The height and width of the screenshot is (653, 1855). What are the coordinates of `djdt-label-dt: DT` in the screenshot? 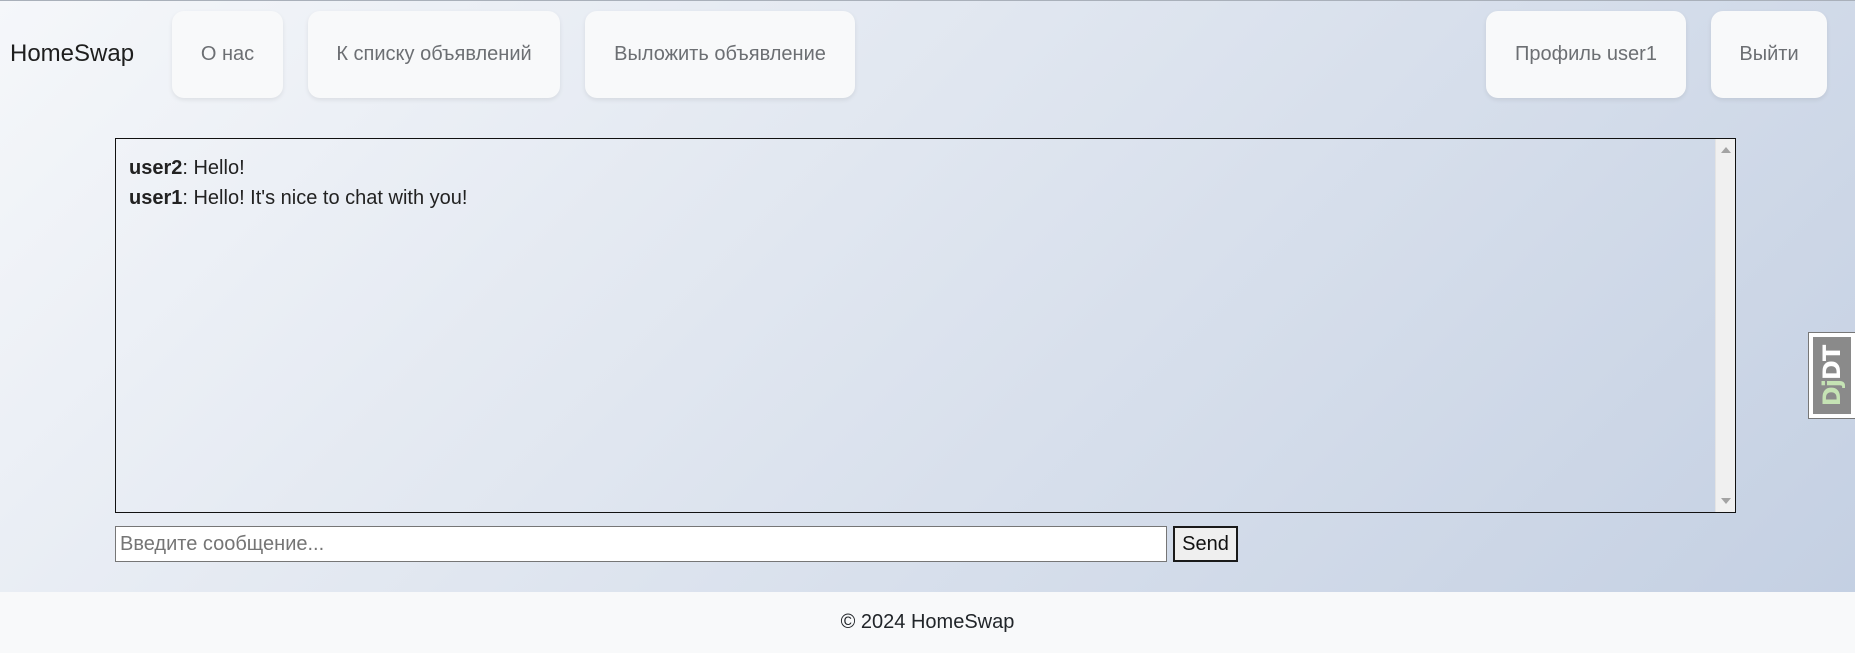 It's located at (1832, 362).